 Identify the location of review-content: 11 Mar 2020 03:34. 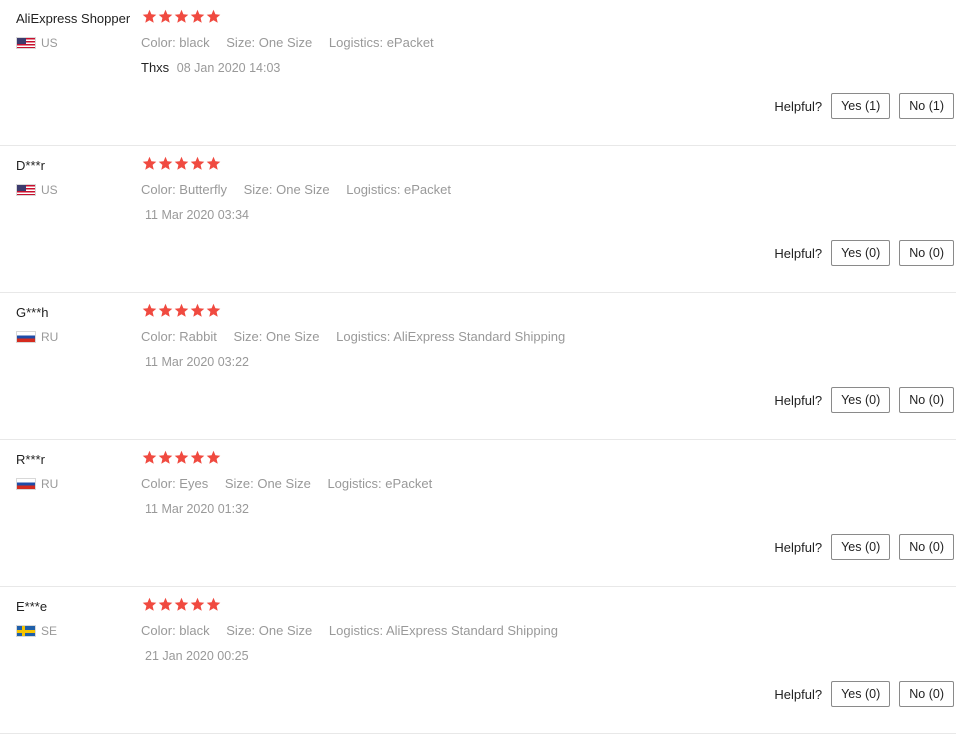
(195, 214).